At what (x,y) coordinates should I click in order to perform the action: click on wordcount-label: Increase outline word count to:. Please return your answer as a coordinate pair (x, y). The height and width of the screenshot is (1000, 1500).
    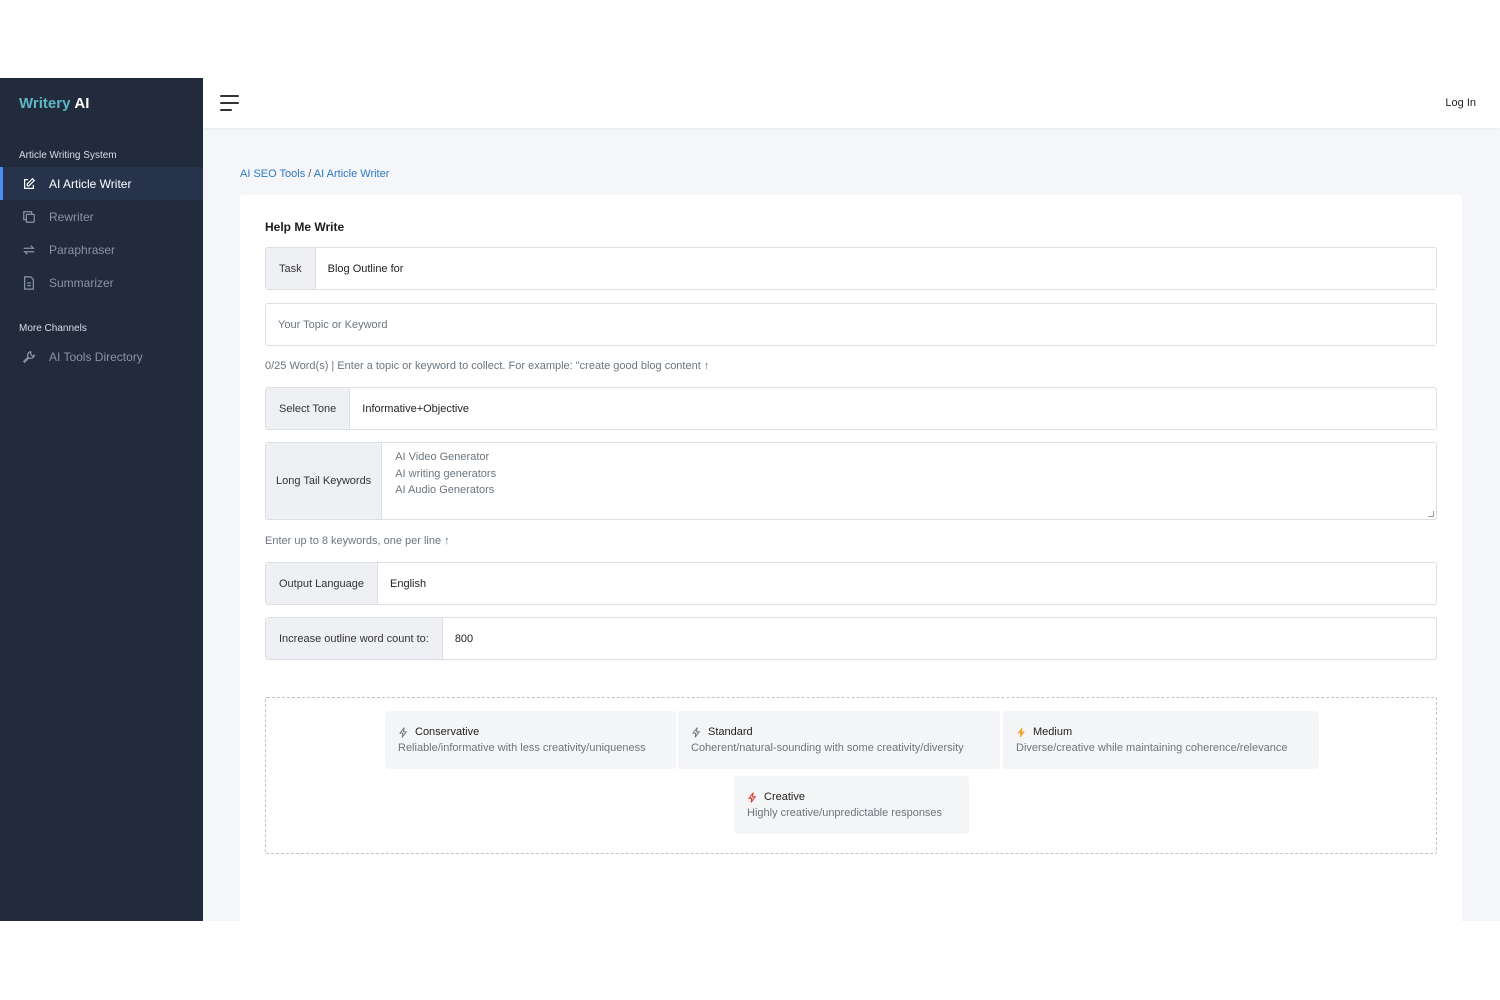
    Looking at the image, I should click on (354, 638).